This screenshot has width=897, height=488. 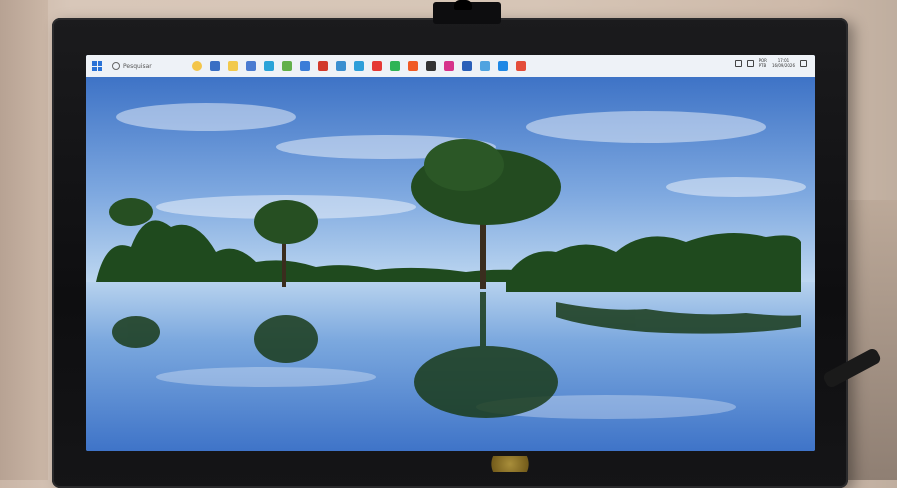 What do you see at coordinates (750, 63) in the screenshot?
I see `volume-icon` at bounding box center [750, 63].